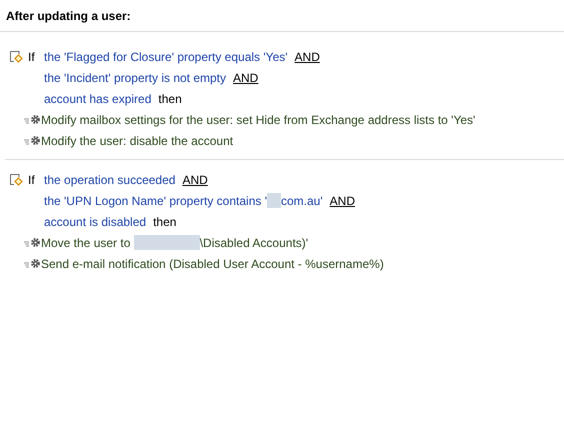  I want to click on rule-text: the 'Flagged for Closure' property equals 'Yes', so click(166, 57).